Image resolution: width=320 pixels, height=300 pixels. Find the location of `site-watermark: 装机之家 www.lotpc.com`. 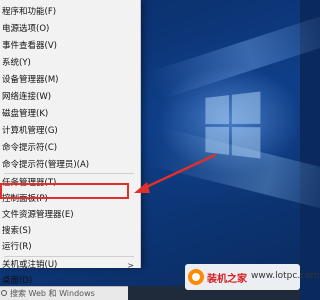

site-watermark: 装机之家 www.lotpc.com is located at coordinates (252, 277).